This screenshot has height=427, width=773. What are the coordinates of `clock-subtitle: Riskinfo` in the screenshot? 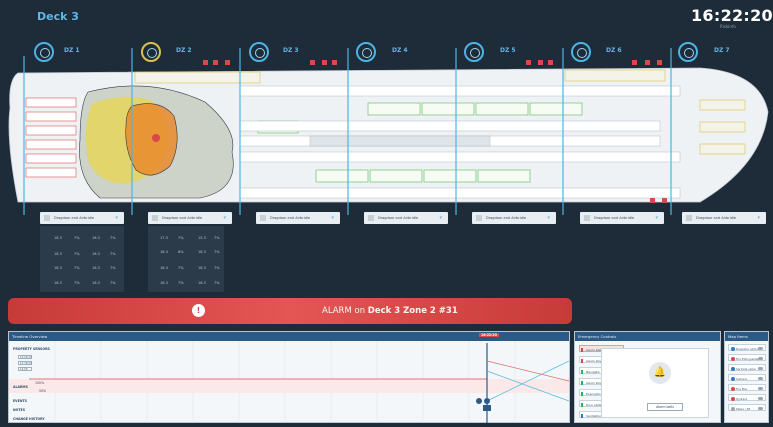 It's located at (728, 26).